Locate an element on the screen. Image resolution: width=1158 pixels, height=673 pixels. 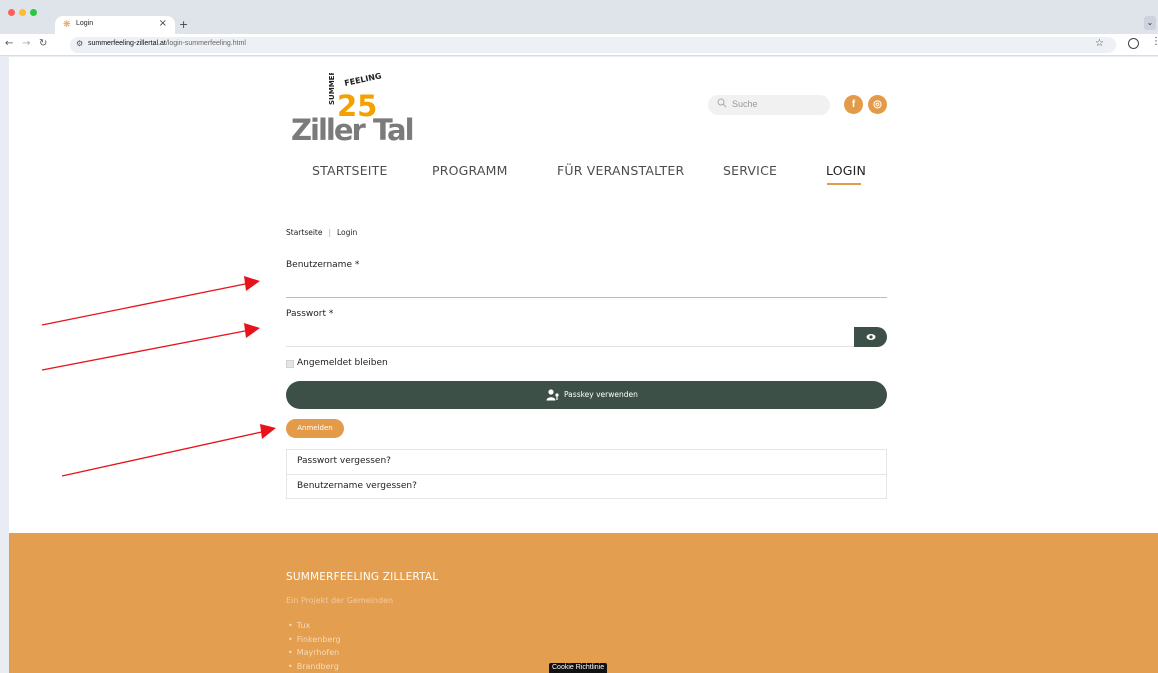
site-settings-icon: ⚙ is located at coordinates (79, 43).